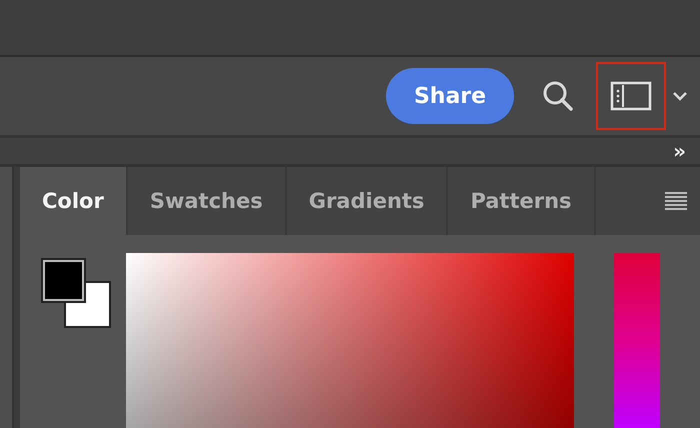 This screenshot has width=700, height=428. I want to click on panel-tab: Color, so click(74, 201).